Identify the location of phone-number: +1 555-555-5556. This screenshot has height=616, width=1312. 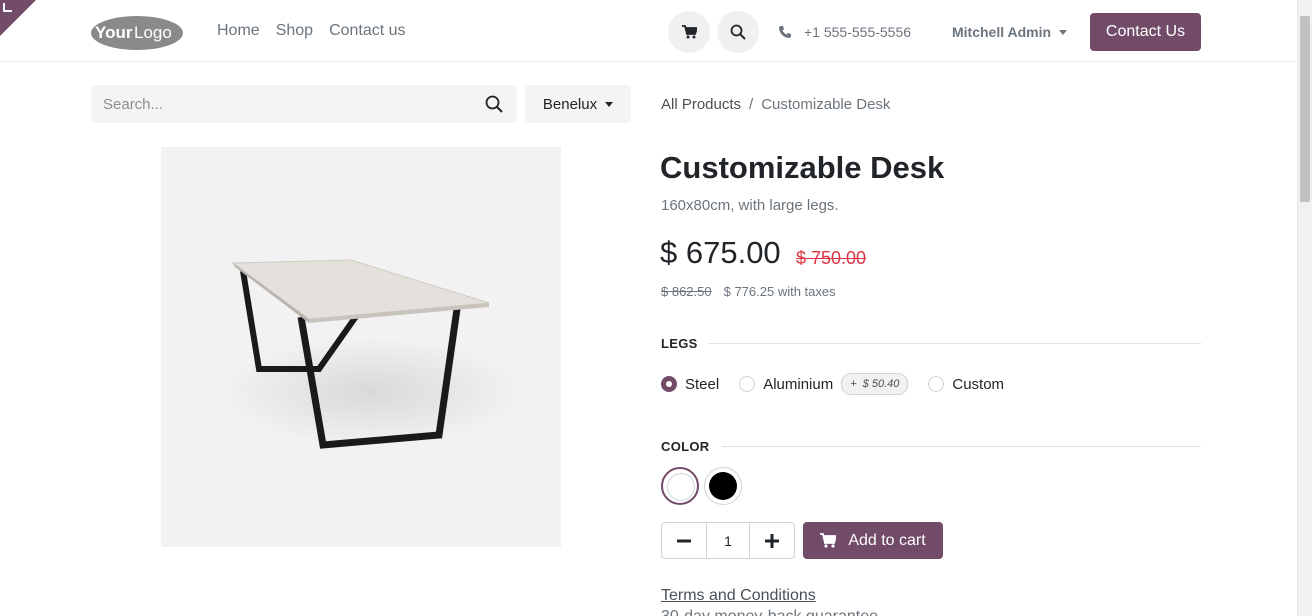
(858, 32).